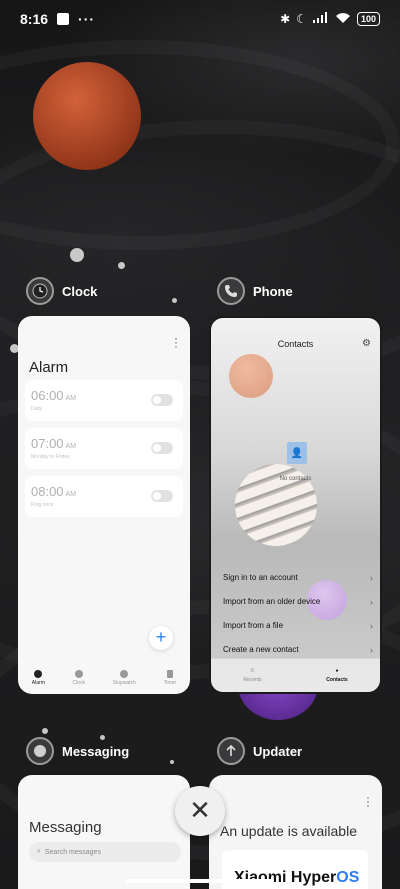 This screenshot has height=889, width=400. Describe the element at coordinates (80, 291) in the screenshot. I see `app-name-clock: Clock` at that location.